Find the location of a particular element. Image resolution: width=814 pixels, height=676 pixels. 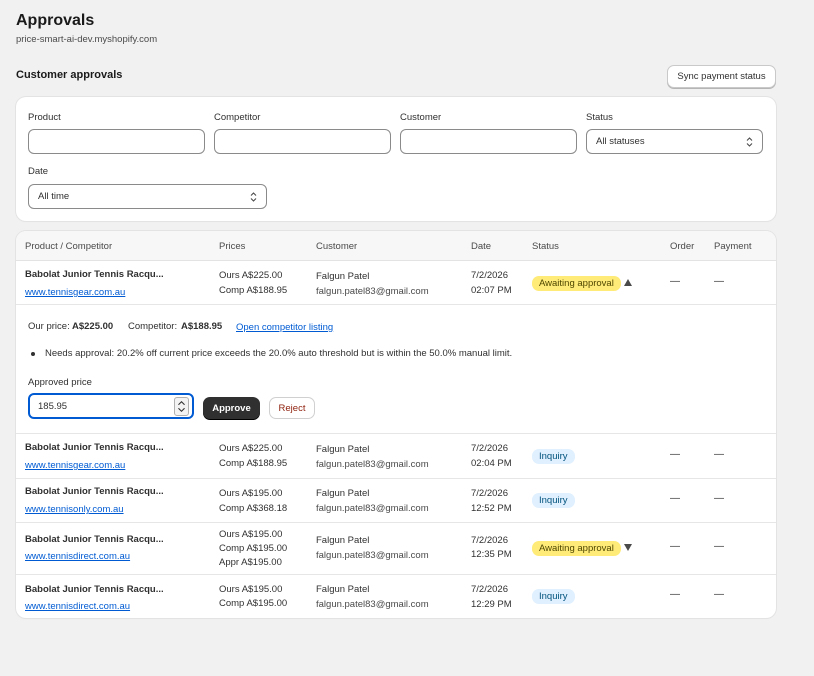

approve-button: Approve is located at coordinates (231, 408).